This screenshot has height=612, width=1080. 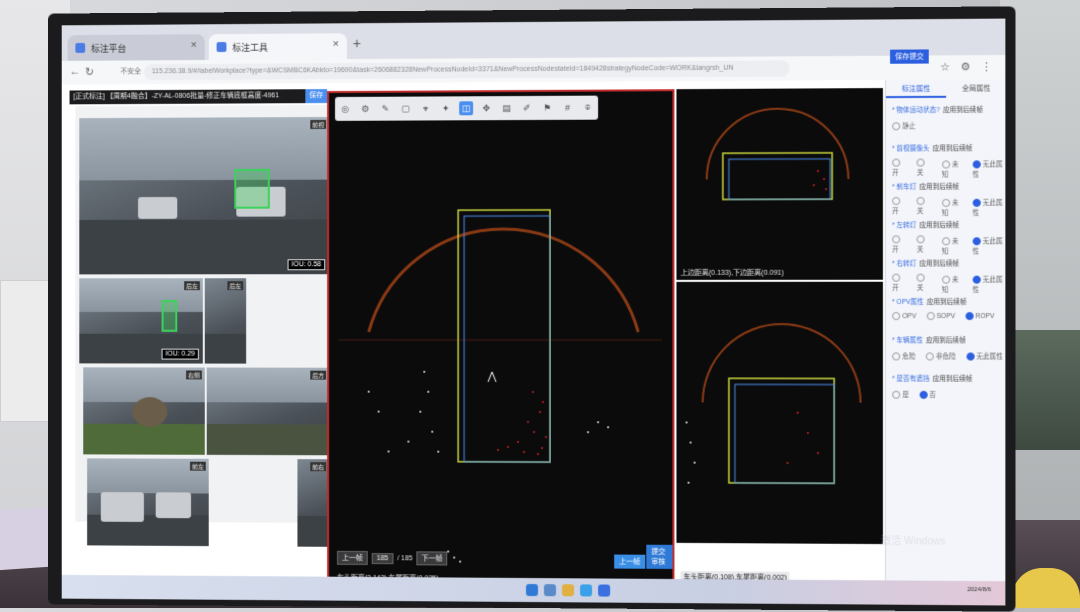 I want to click on prev-button: 上一帧, so click(x=629, y=562).